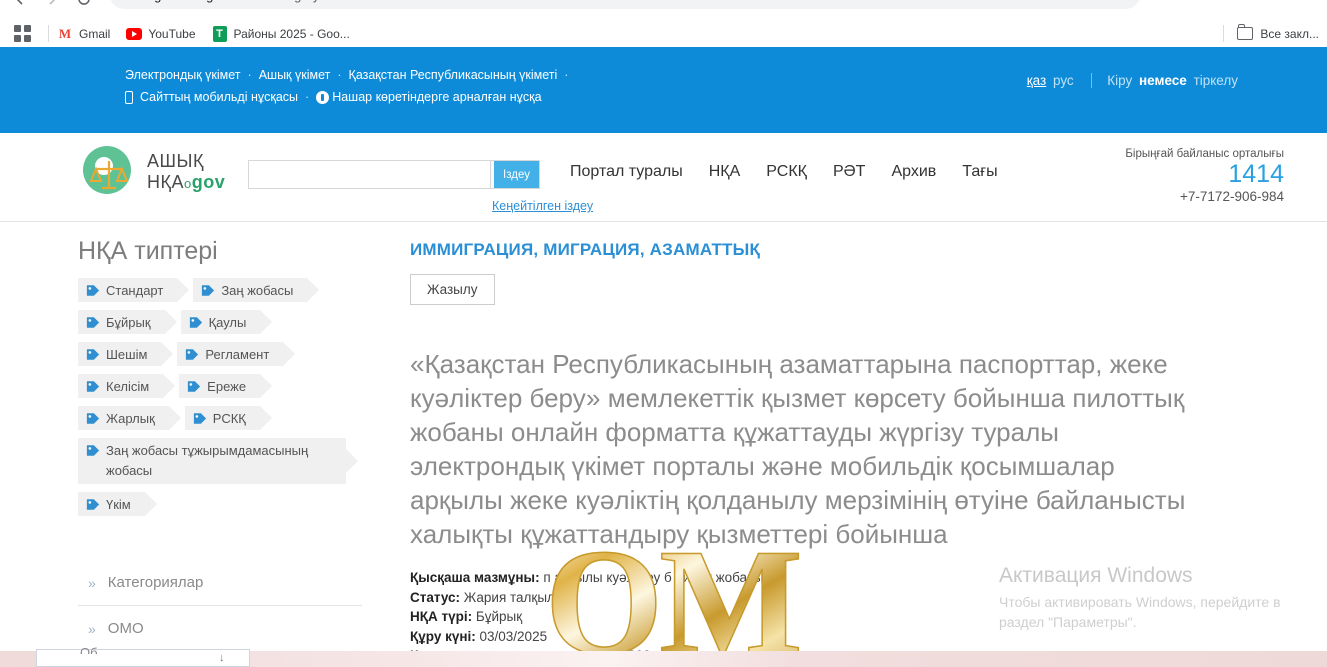 This screenshot has height=667, width=1327. I want to click on meta-label: Статус:, so click(435, 597).